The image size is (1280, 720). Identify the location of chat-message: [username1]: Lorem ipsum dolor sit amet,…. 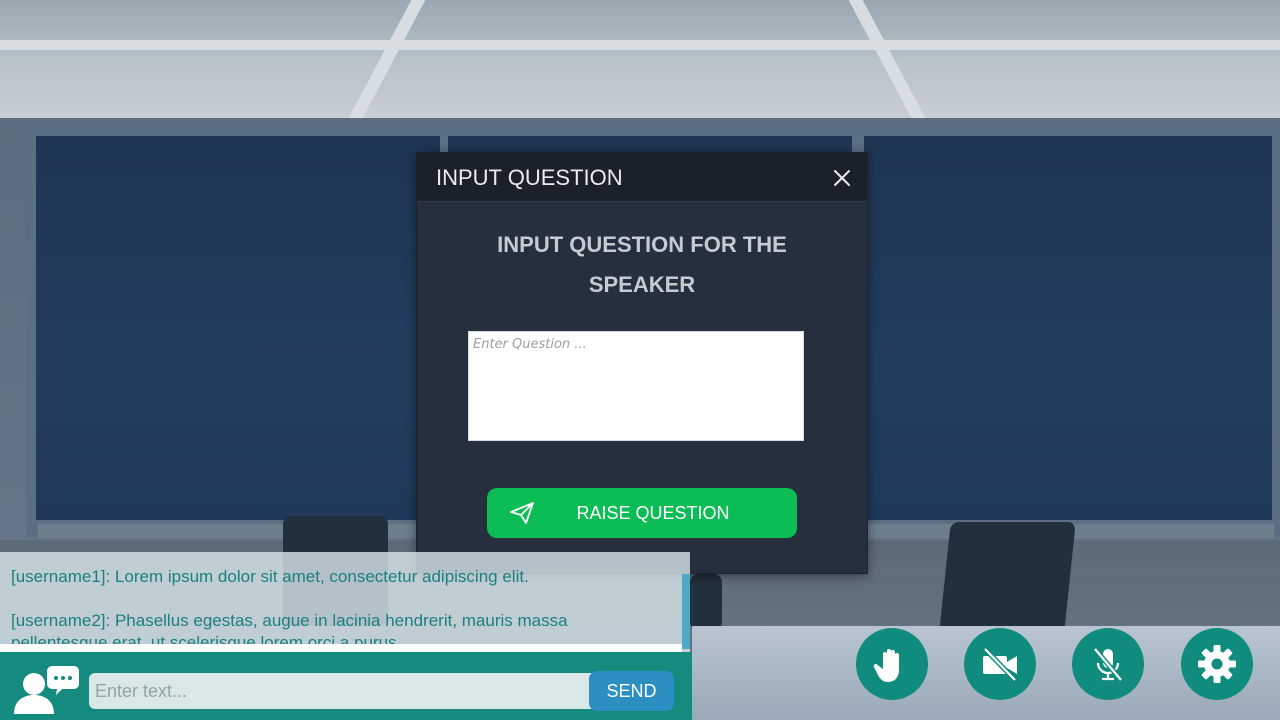
(270, 576).